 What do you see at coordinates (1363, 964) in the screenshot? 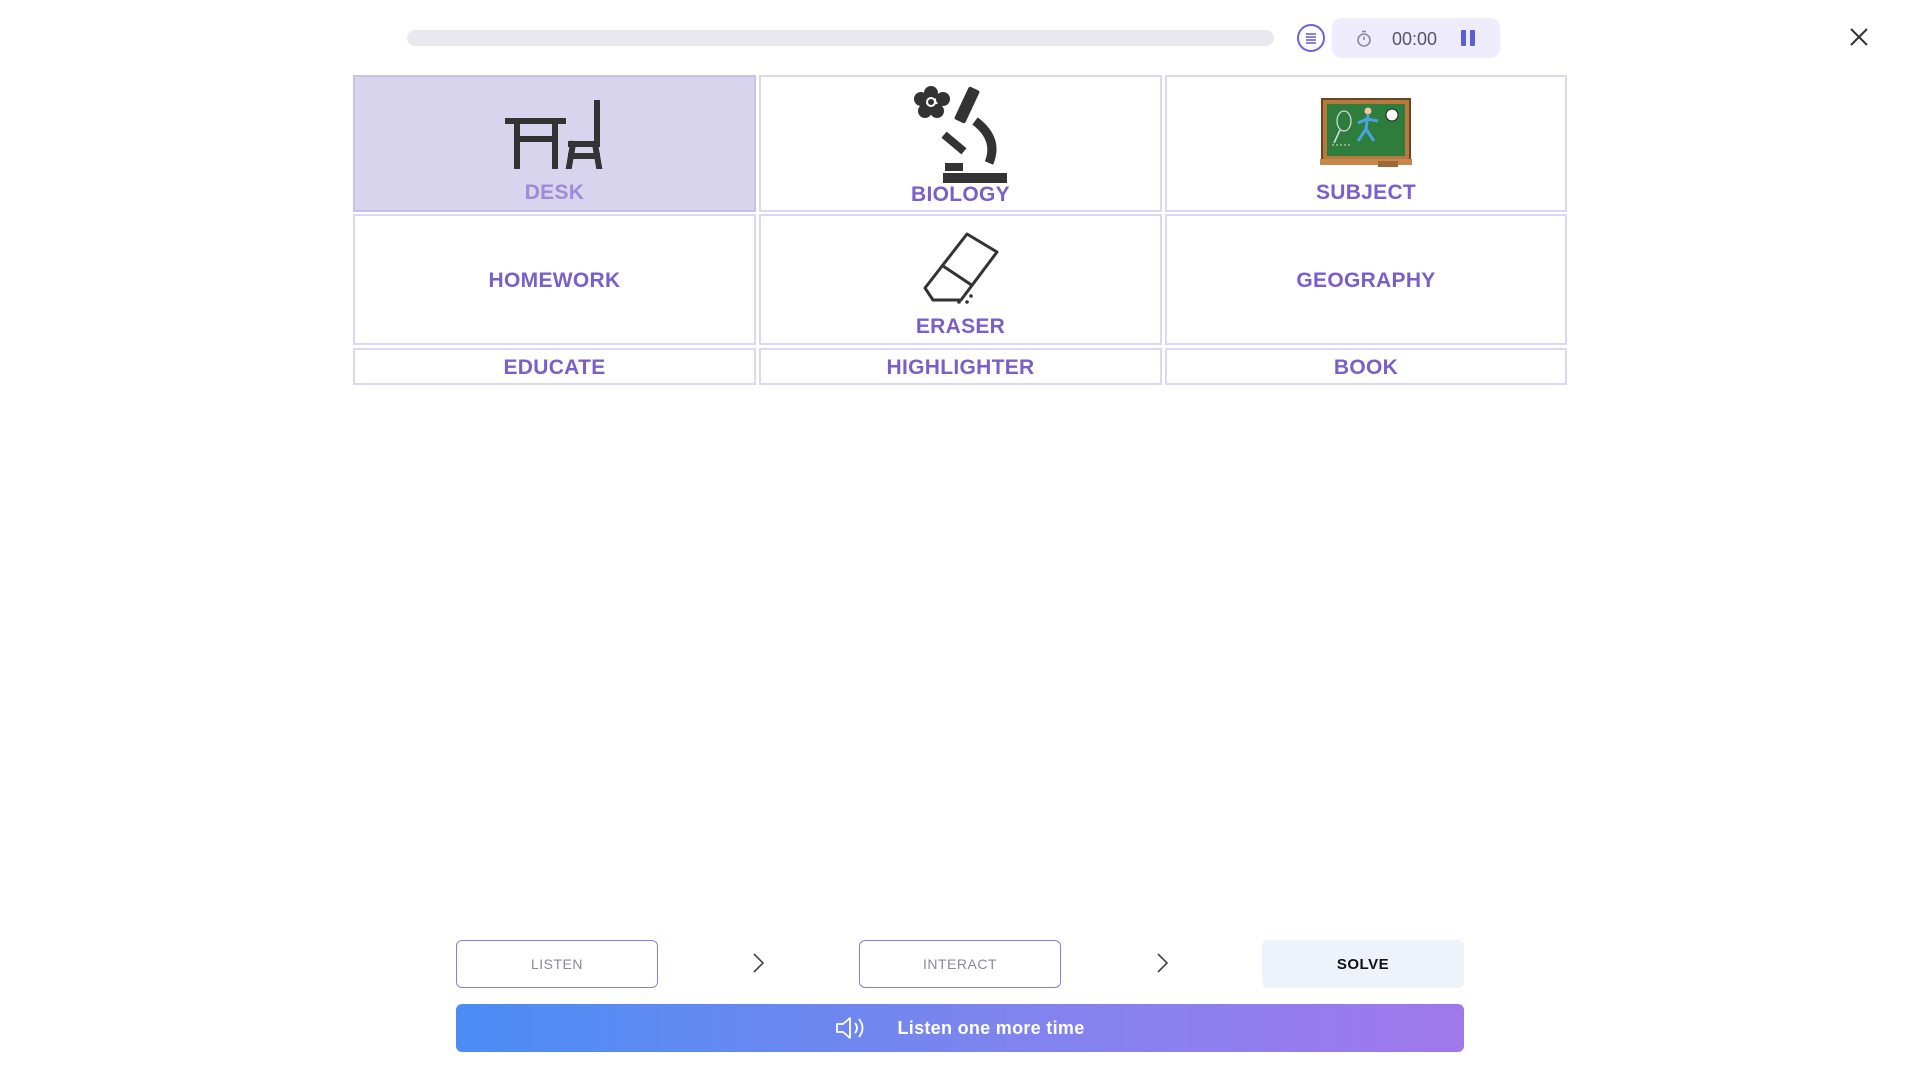
I see `step-solve: SOLVE` at bounding box center [1363, 964].